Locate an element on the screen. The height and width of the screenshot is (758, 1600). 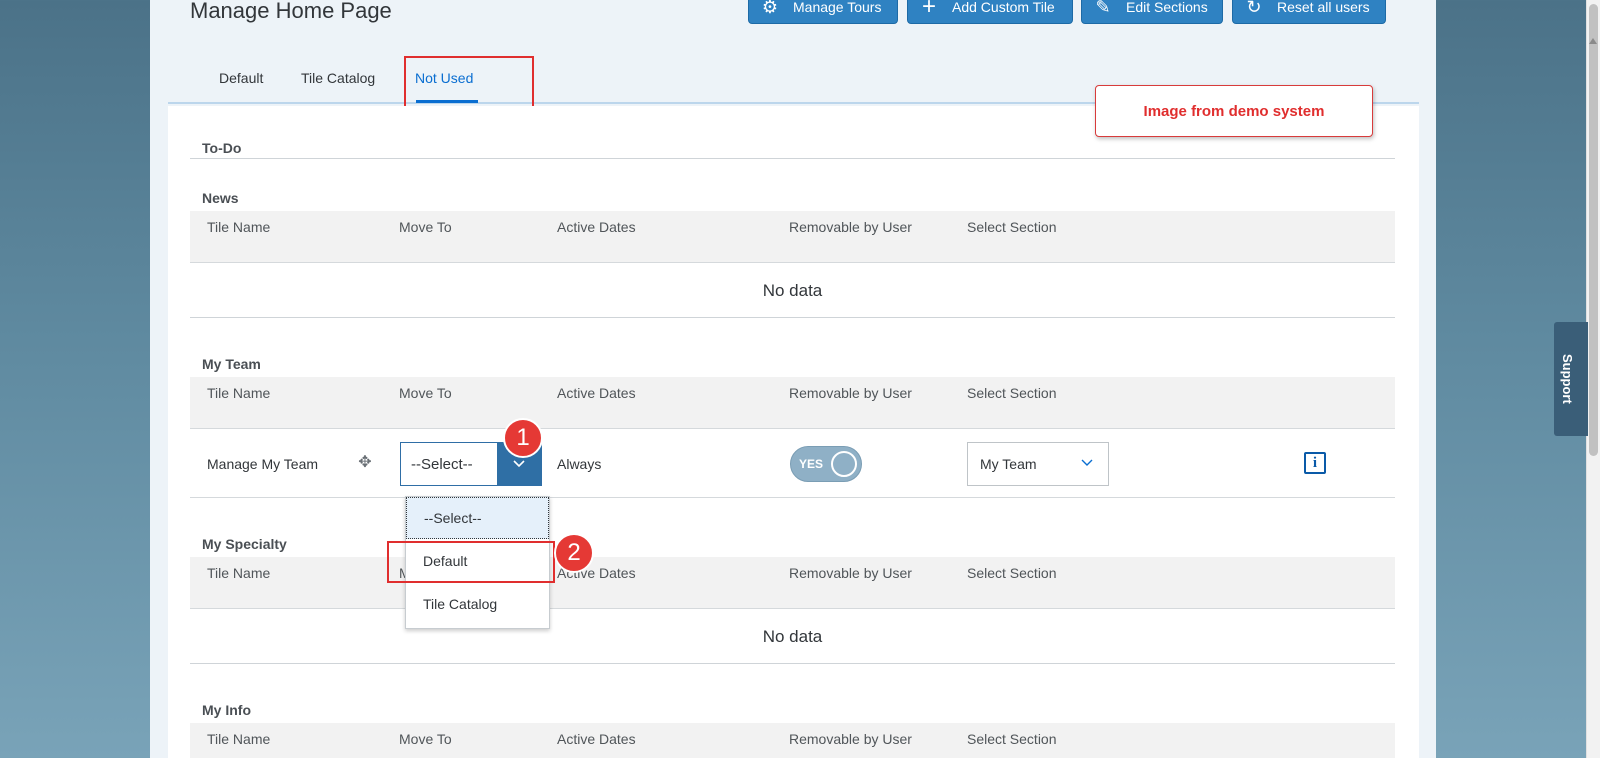
scroll-up-arrow-icon is located at coordinates (1593, 41).